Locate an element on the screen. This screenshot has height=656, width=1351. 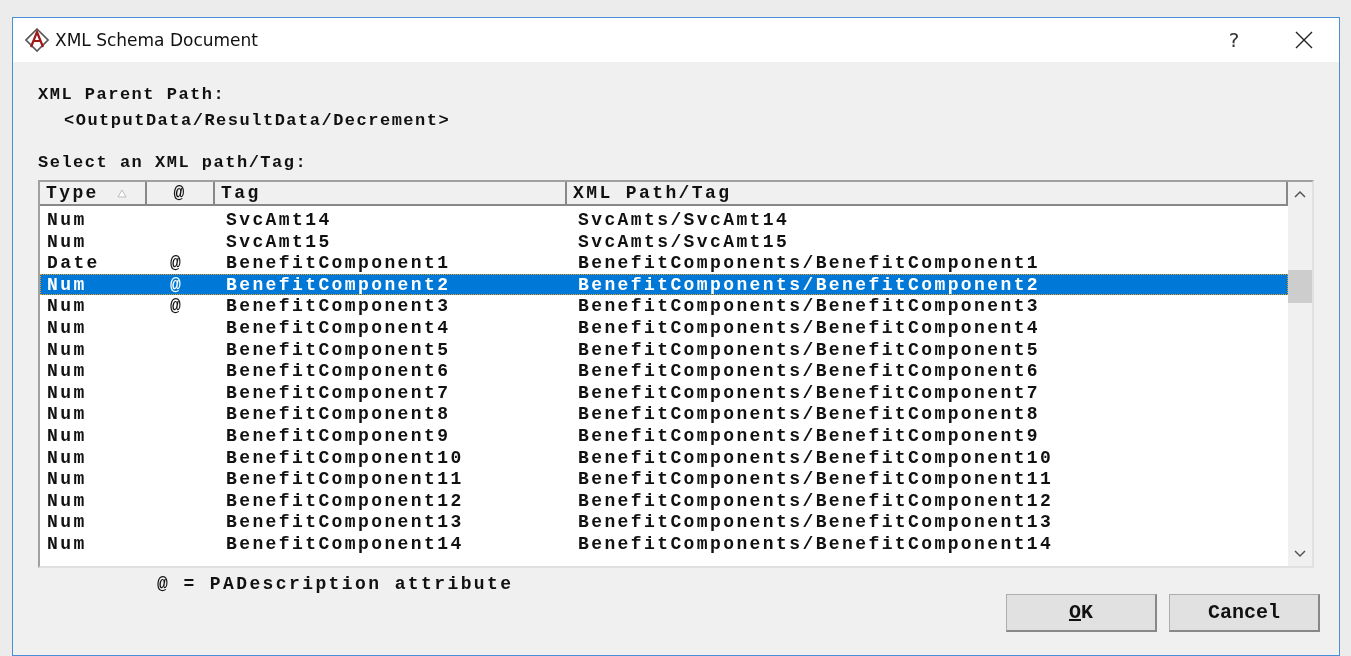
table-cell: BenefitComponents/BenefitComponent7 is located at coordinates (809, 392).